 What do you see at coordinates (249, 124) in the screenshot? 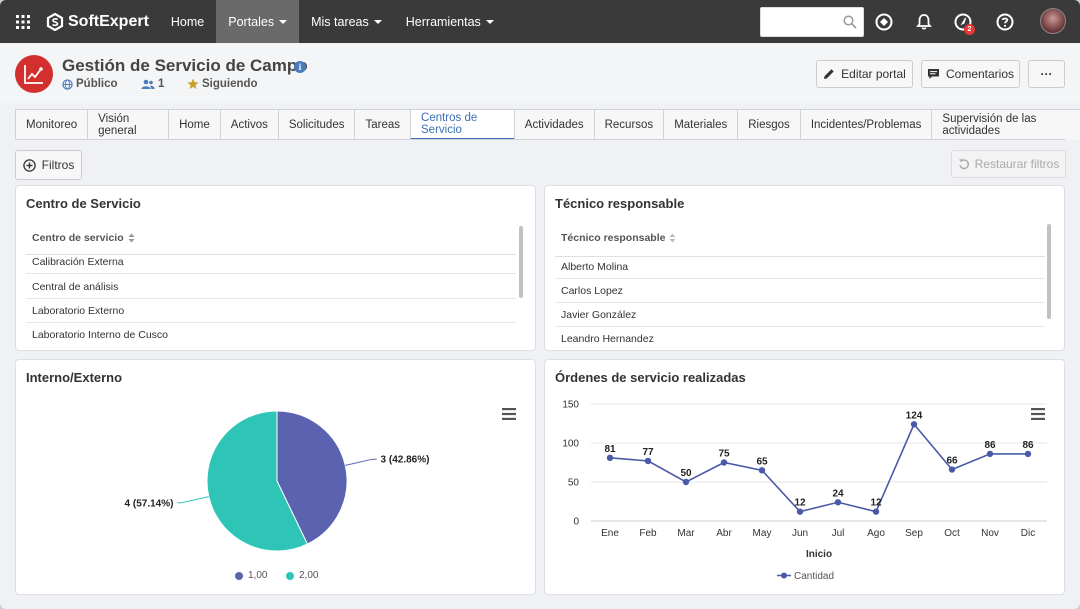
I see `tab-activos: Activos` at bounding box center [249, 124].